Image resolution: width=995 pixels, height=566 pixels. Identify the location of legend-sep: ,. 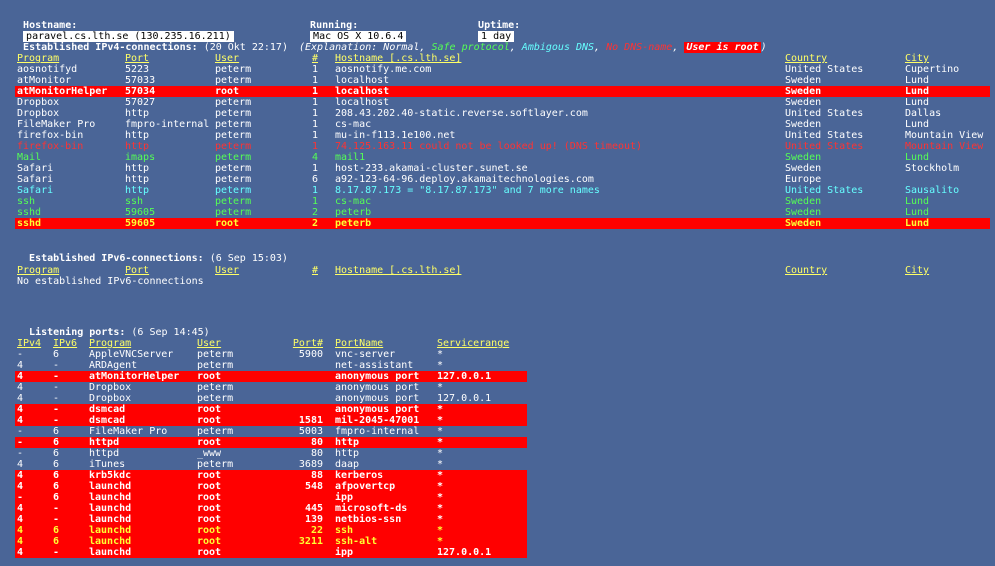
(425, 47).